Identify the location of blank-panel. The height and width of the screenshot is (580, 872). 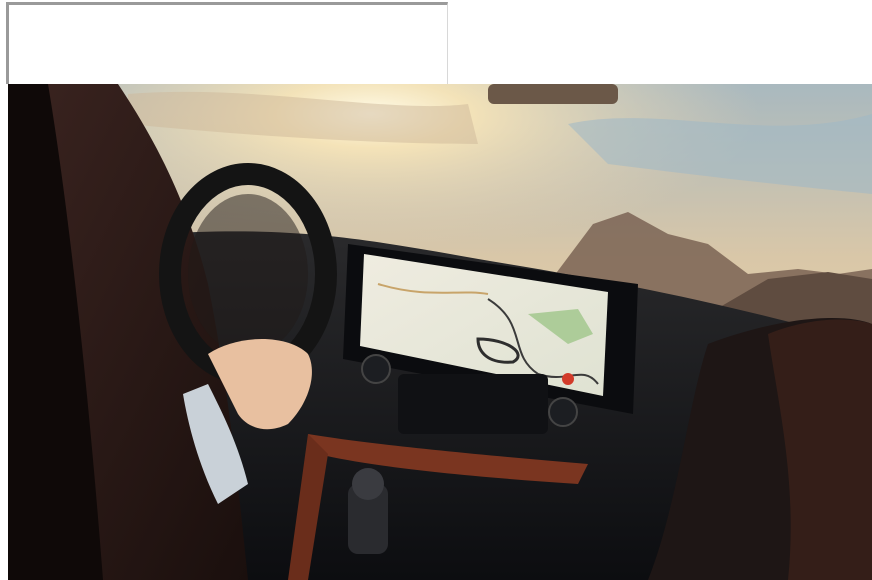
(227, 43).